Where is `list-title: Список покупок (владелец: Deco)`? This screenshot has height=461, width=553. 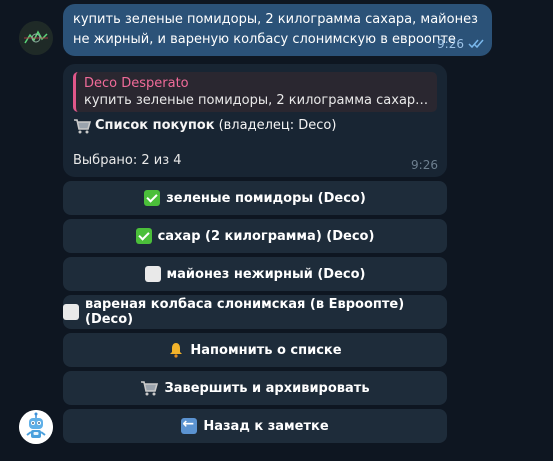 list-title: Список покупок (владелец: Deco) is located at coordinates (255, 126).